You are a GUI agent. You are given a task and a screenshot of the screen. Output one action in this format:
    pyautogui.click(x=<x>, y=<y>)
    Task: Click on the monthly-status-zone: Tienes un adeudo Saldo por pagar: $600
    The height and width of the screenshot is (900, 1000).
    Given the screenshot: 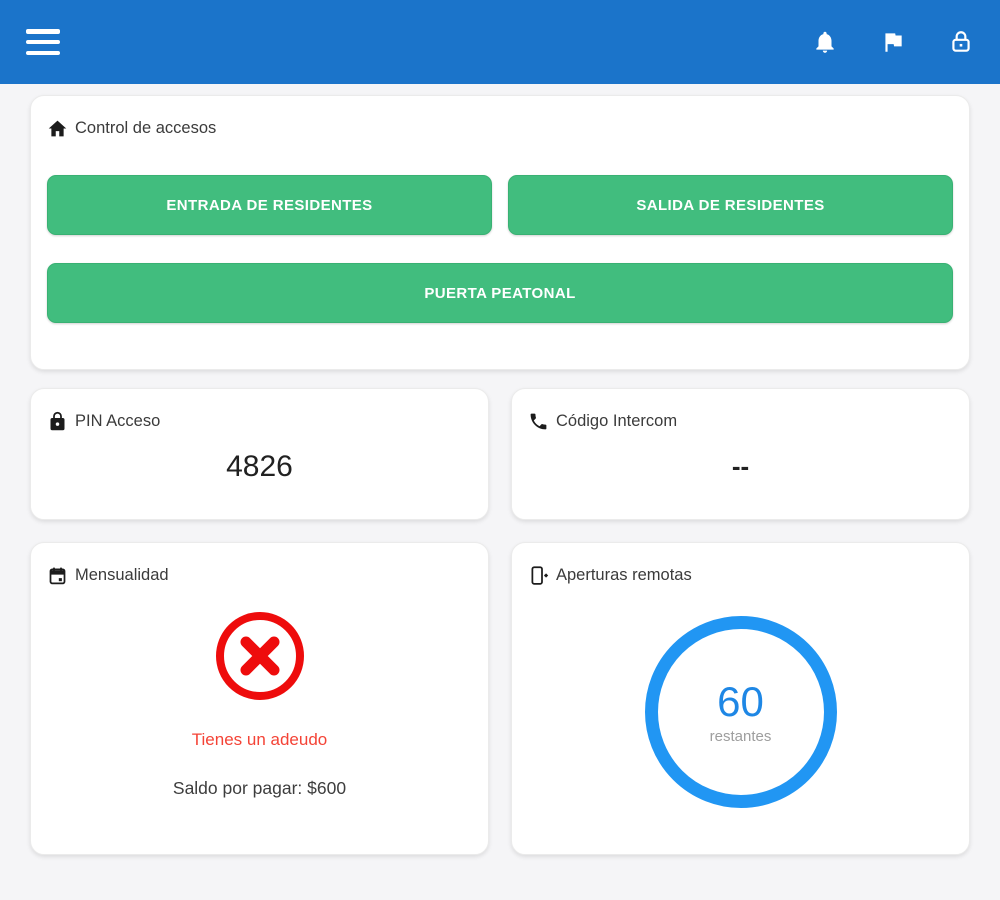 What is the action you would take?
    pyautogui.click(x=259, y=712)
    